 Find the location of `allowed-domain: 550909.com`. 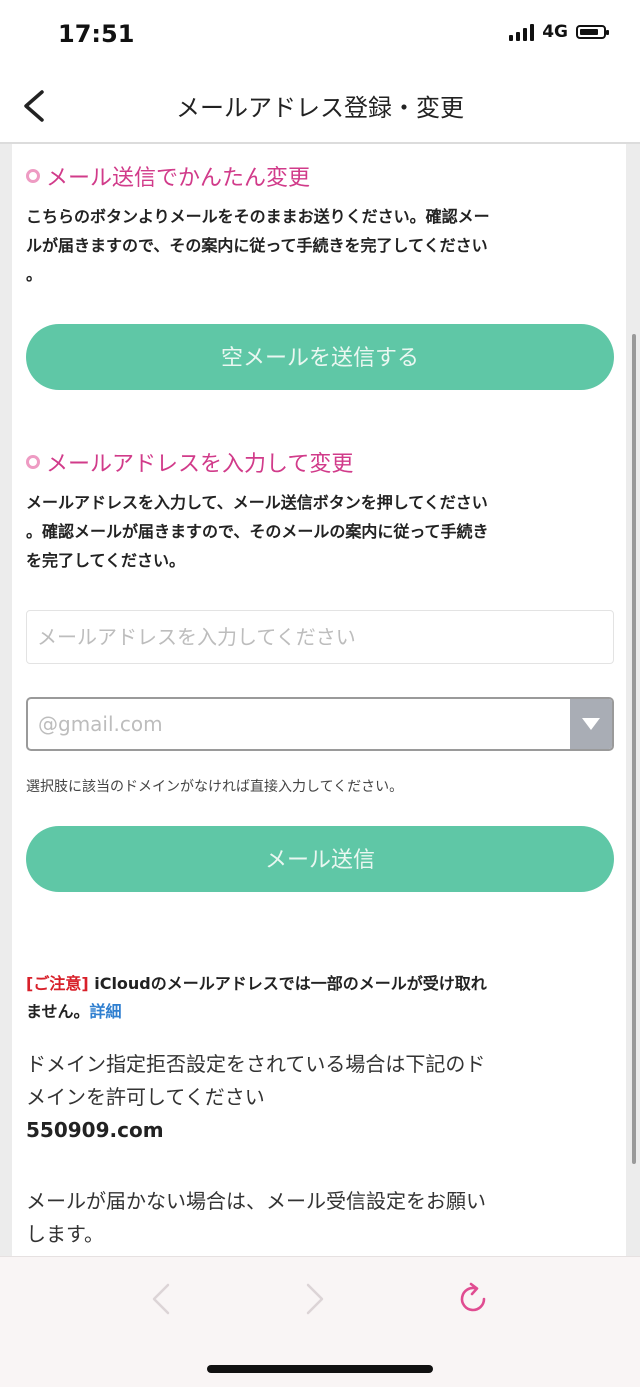

allowed-domain: 550909.com is located at coordinates (95, 1130).